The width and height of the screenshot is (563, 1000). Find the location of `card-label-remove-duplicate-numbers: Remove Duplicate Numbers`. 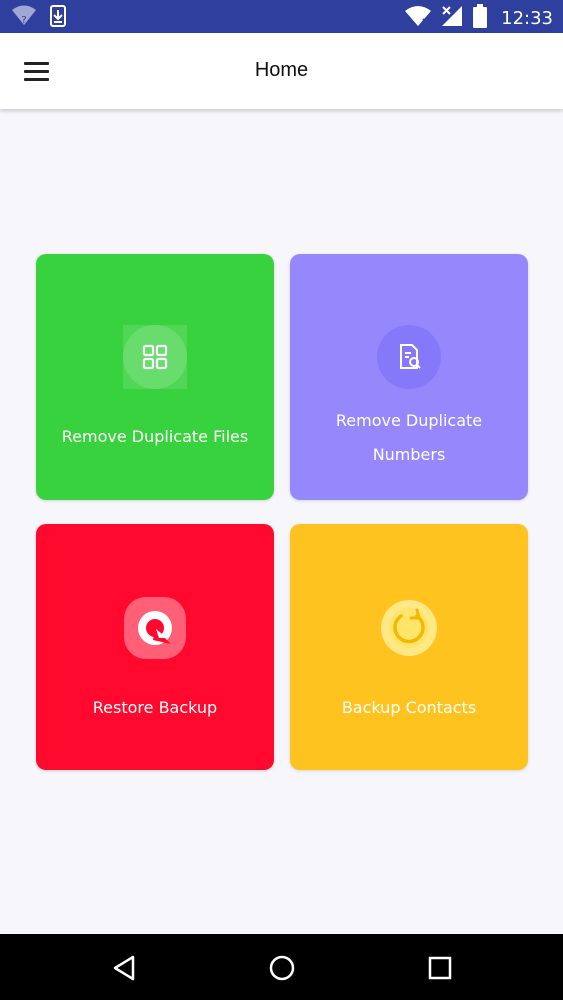

card-label-remove-duplicate-numbers: Remove Duplicate Numbers is located at coordinates (409, 437).